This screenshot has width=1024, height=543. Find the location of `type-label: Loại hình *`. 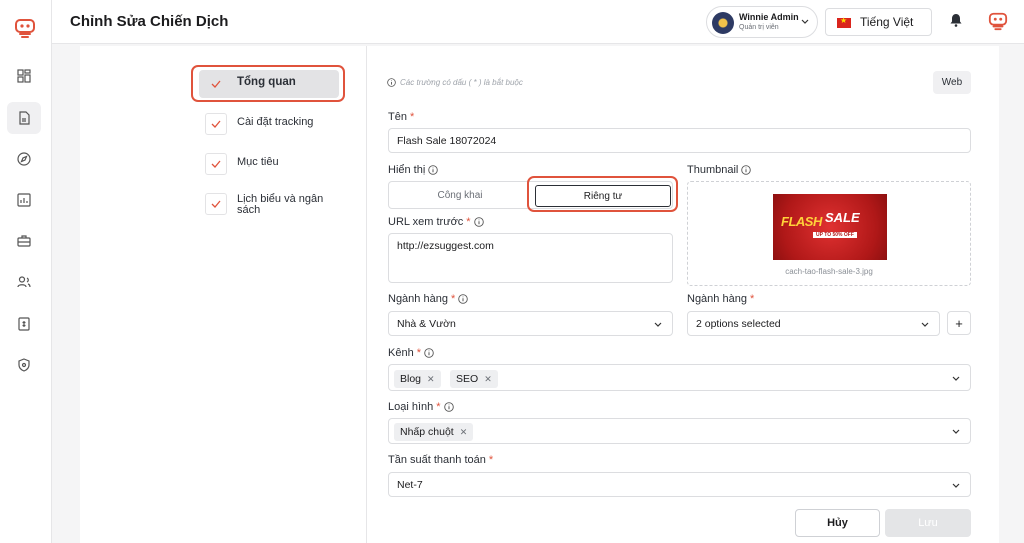

type-label: Loại hình * is located at coordinates (421, 407).